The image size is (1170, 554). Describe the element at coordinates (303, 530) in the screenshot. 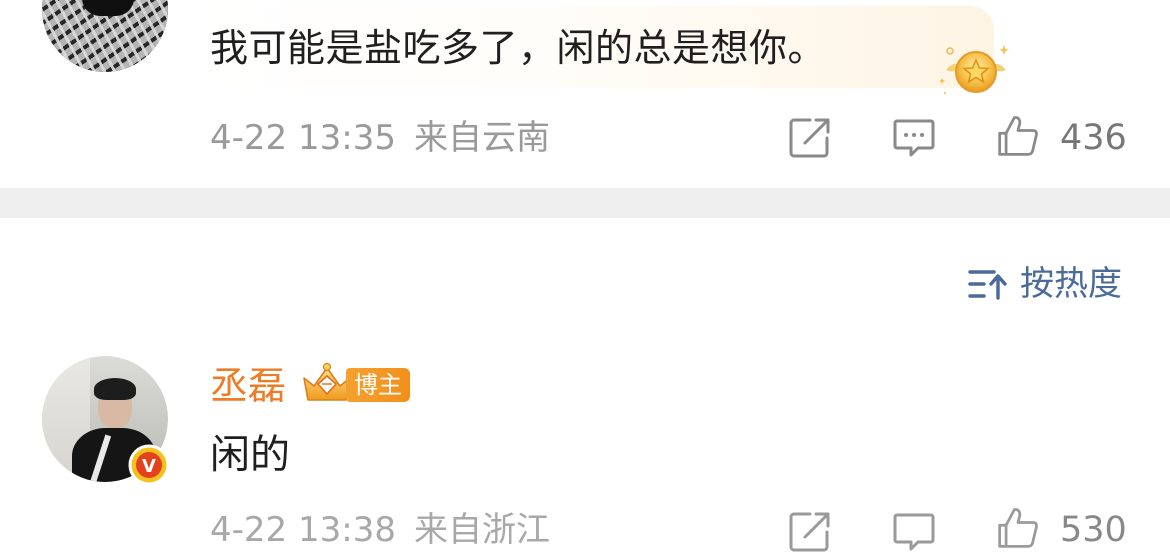

I see `timestamp: 4-22 13:38` at that location.